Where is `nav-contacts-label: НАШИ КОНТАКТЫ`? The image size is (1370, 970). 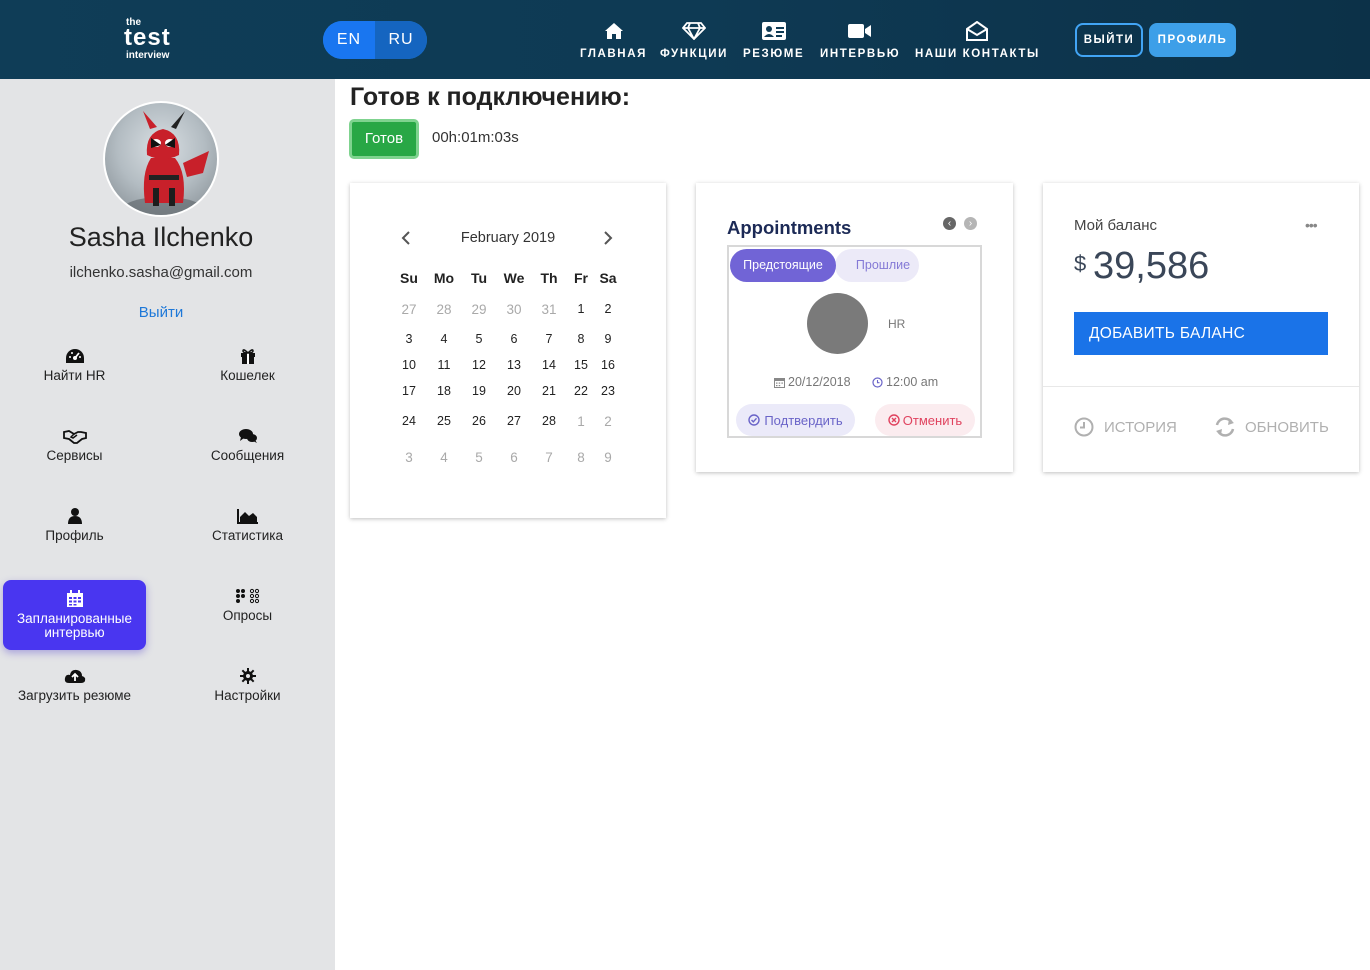 nav-contacts-label: НАШИ КОНТАКТЫ is located at coordinates (977, 54).